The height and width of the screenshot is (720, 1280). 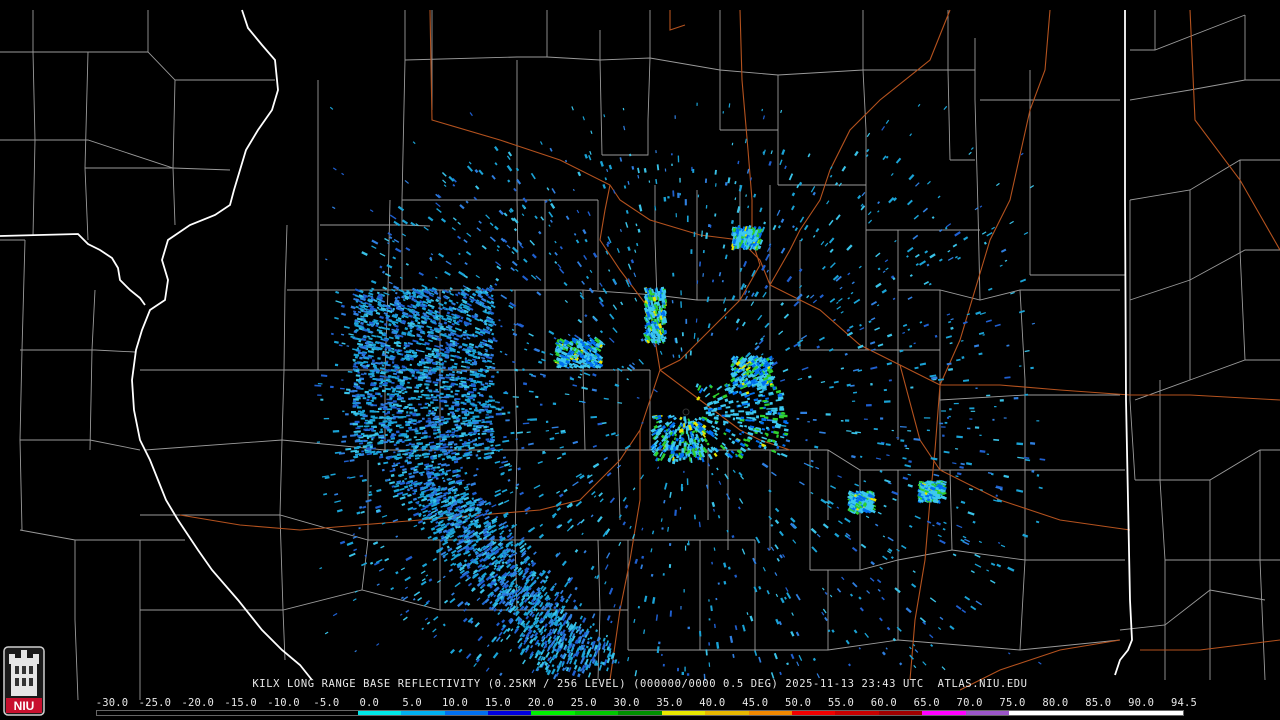 What do you see at coordinates (1141, 703) in the screenshot?
I see `colorbar-label: 90.0` at bounding box center [1141, 703].